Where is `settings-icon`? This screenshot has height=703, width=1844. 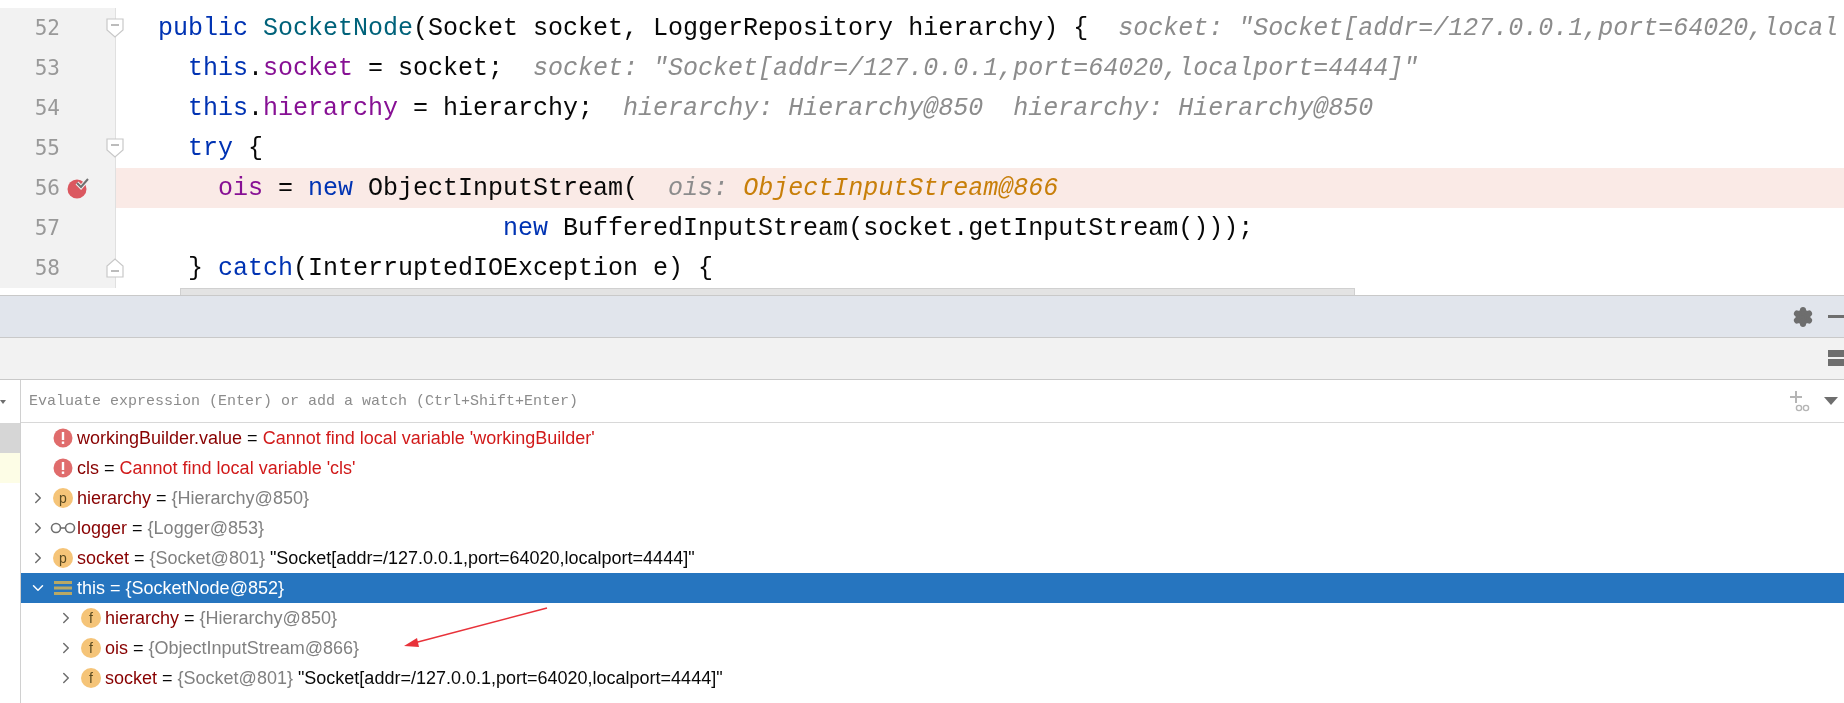
settings-icon is located at coordinates (1803, 316).